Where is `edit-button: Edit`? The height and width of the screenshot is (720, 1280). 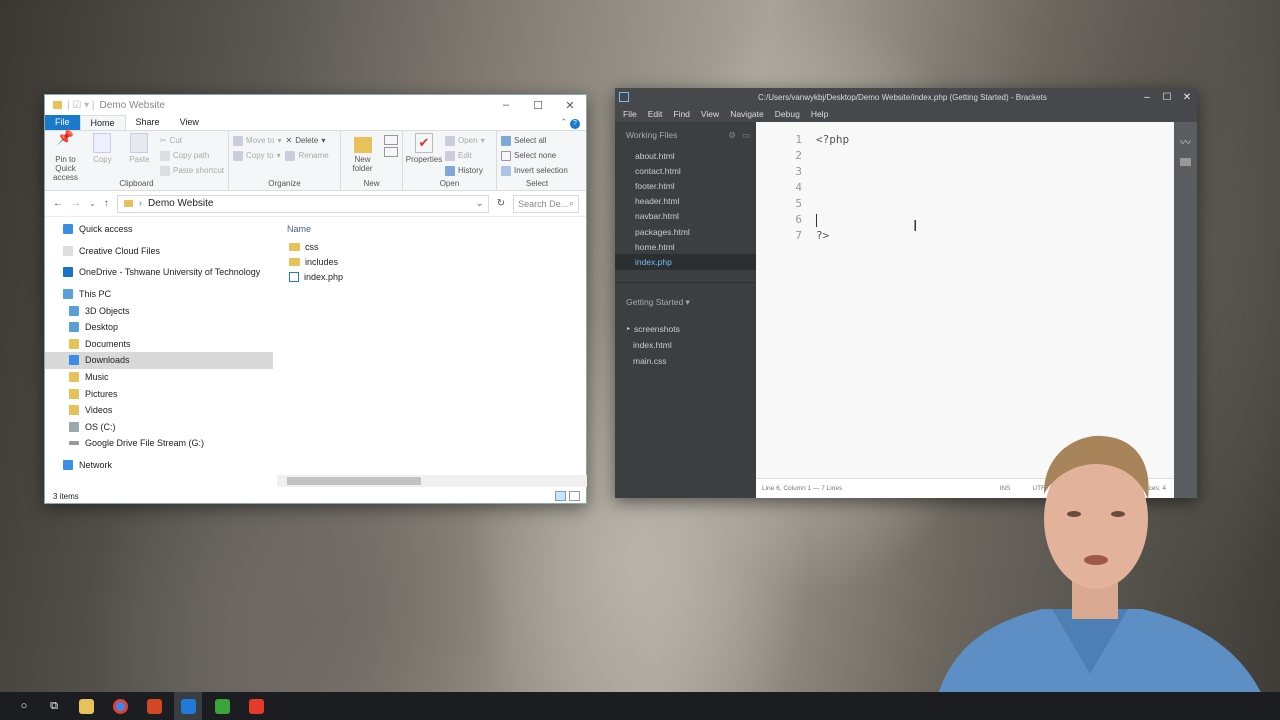
edit-button: Edit is located at coordinates (465, 155).